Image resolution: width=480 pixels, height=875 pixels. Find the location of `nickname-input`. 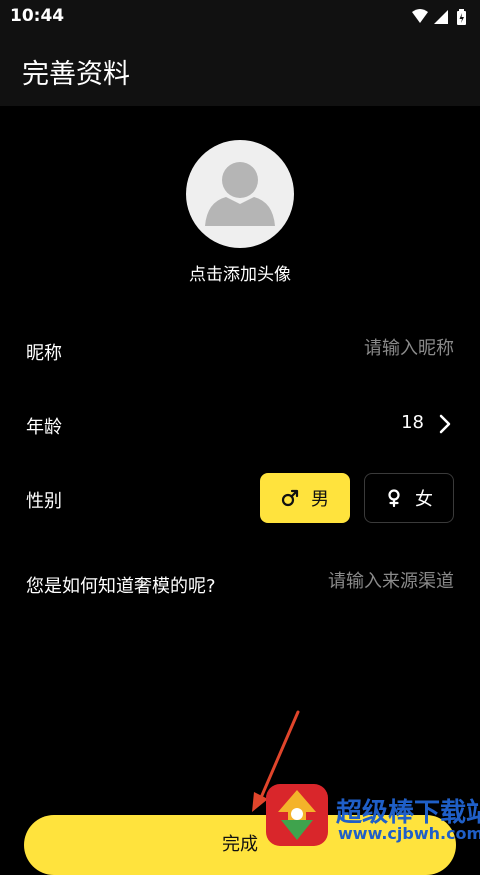

nickname-input is located at coordinates (344, 348).